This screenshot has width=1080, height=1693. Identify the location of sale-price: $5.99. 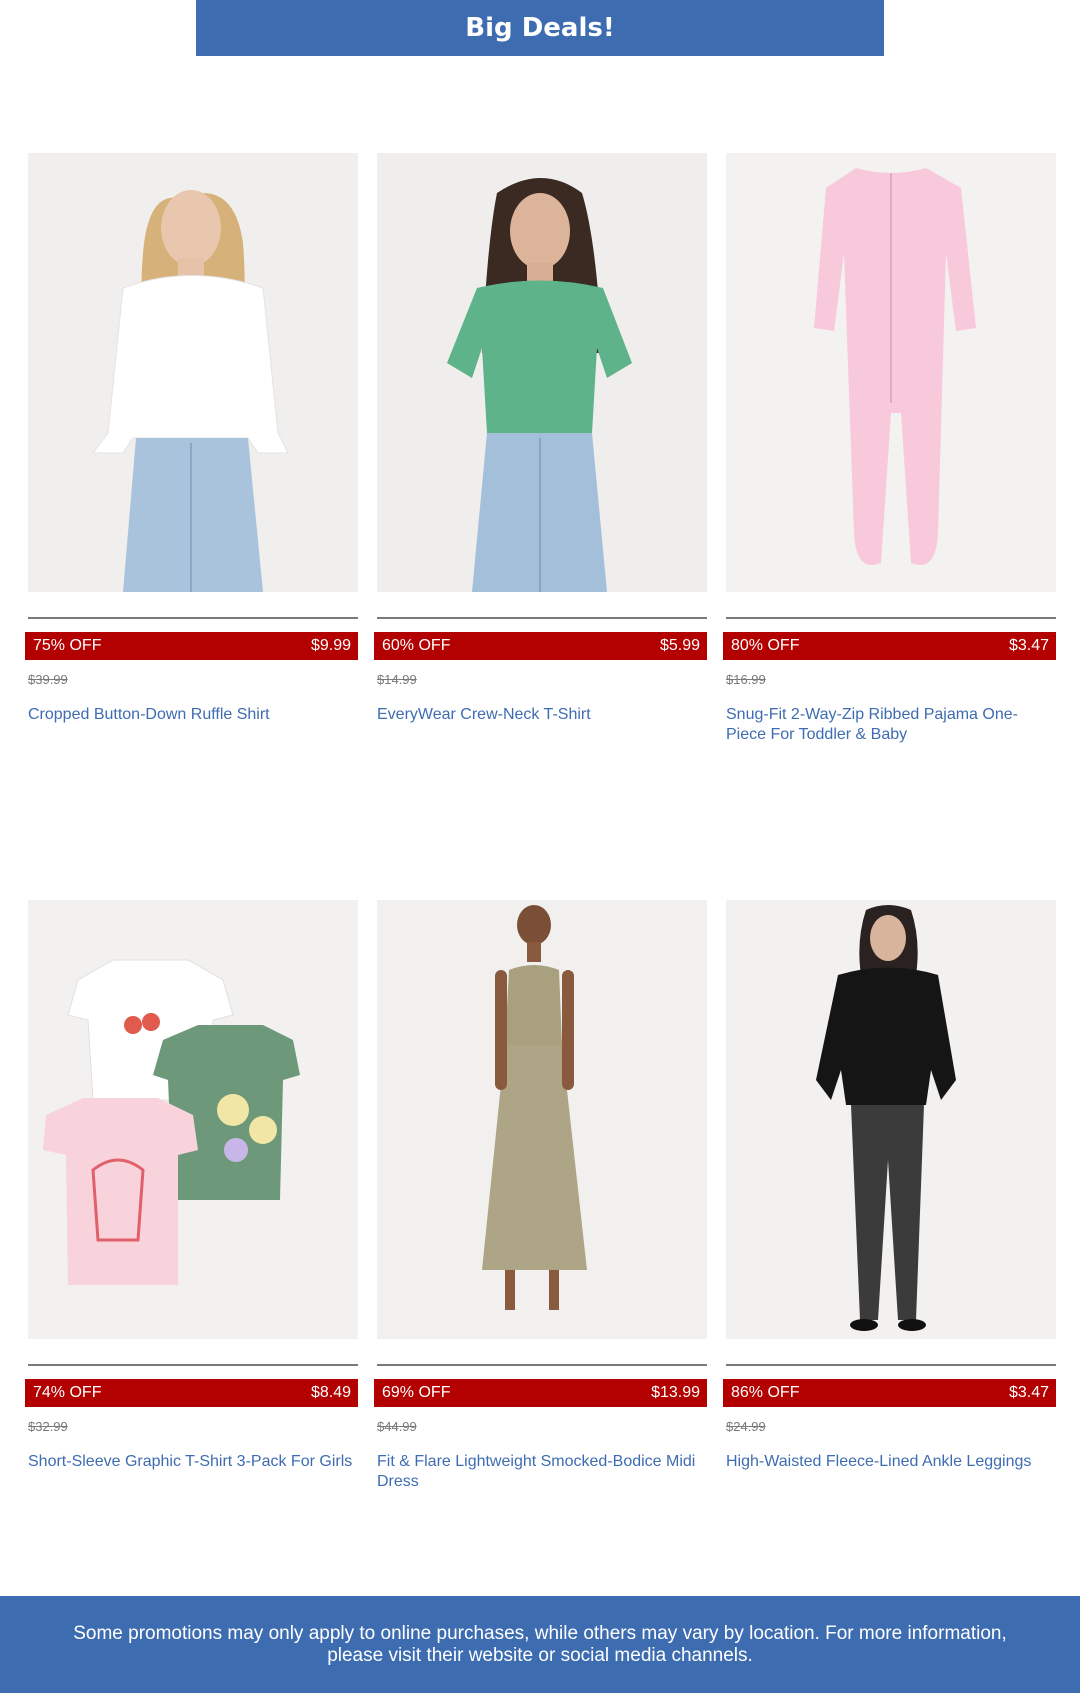
(679, 645).